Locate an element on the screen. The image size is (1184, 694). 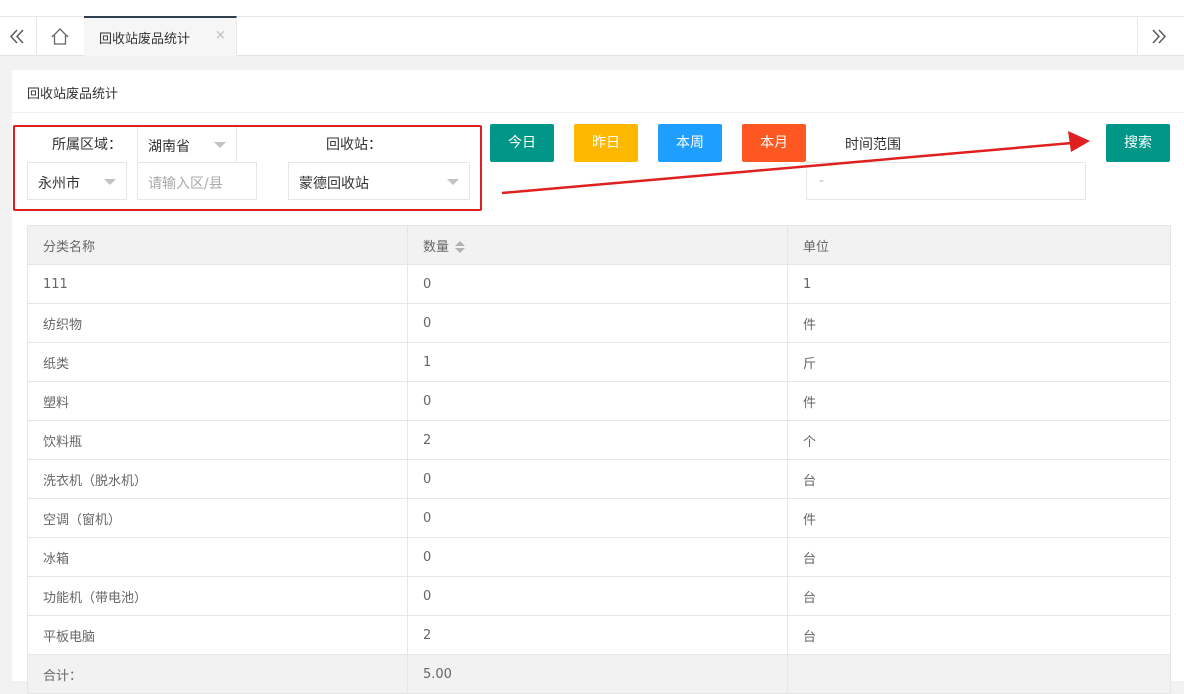
table-row: 平板电脑 2 台 is located at coordinates (599, 635).